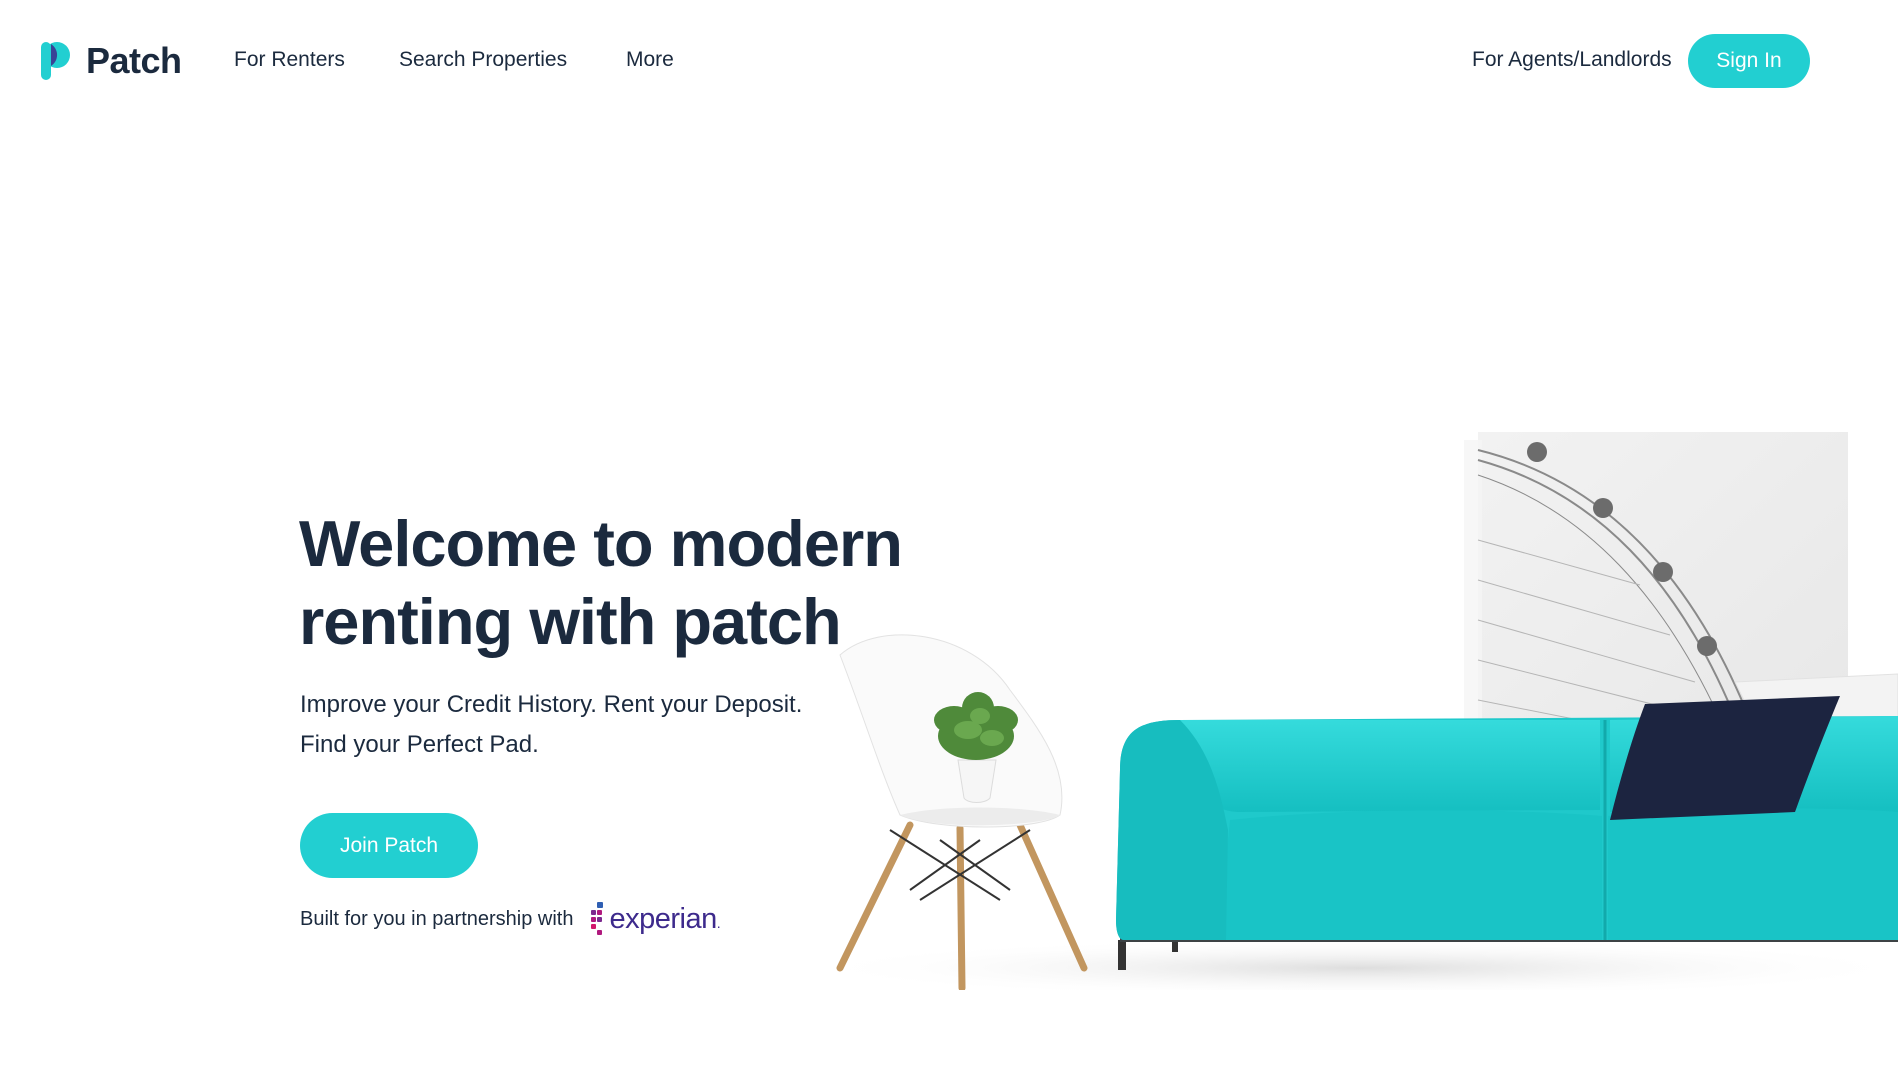 The height and width of the screenshot is (1087, 1898). What do you see at coordinates (289, 60) in the screenshot?
I see `nav-link-for-renters: For Renters` at bounding box center [289, 60].